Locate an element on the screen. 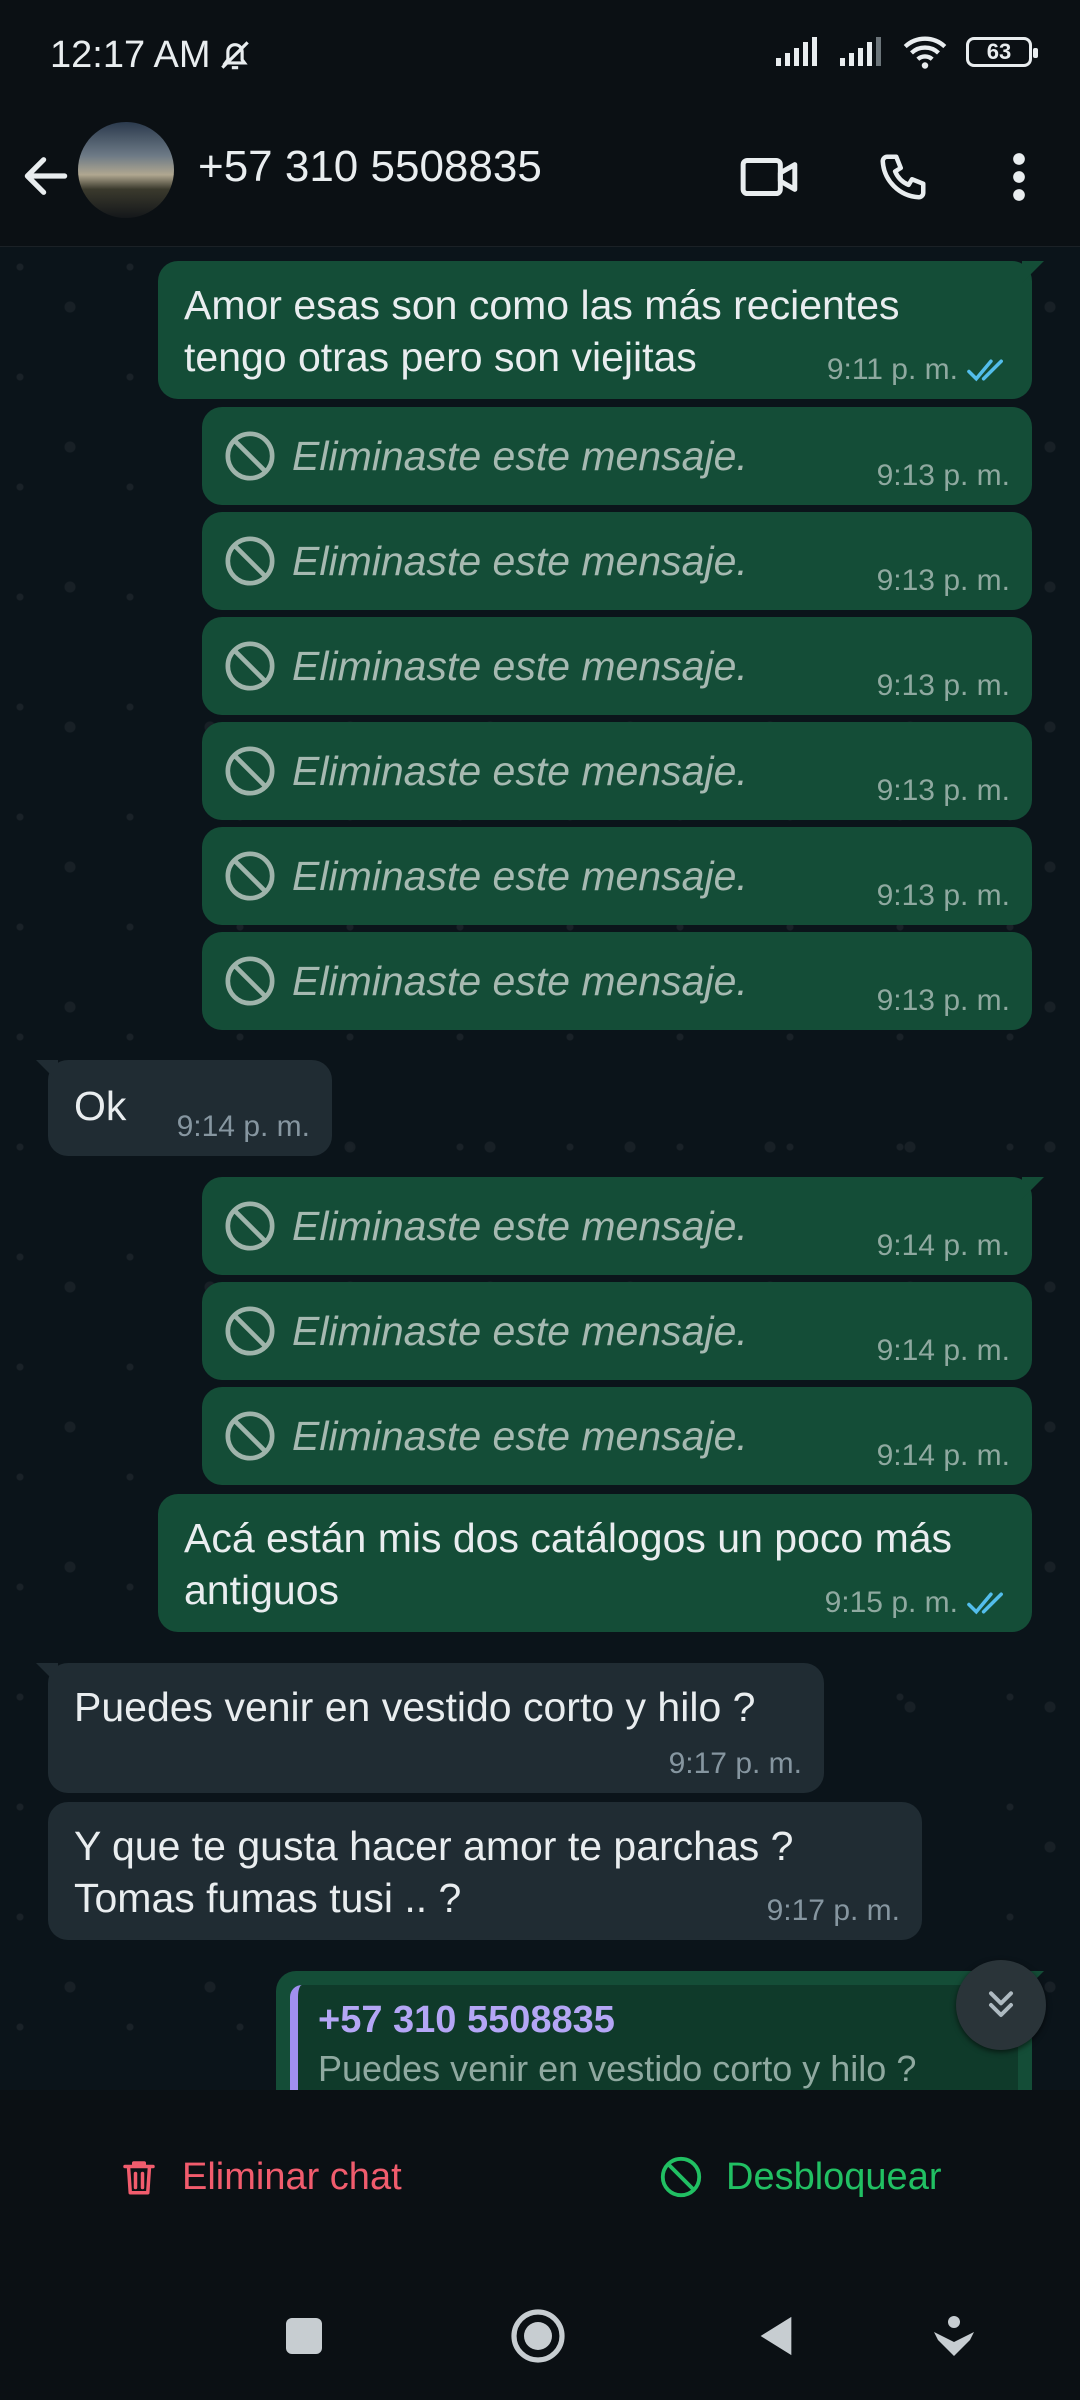  avatar is located at coordinates (126, 170).